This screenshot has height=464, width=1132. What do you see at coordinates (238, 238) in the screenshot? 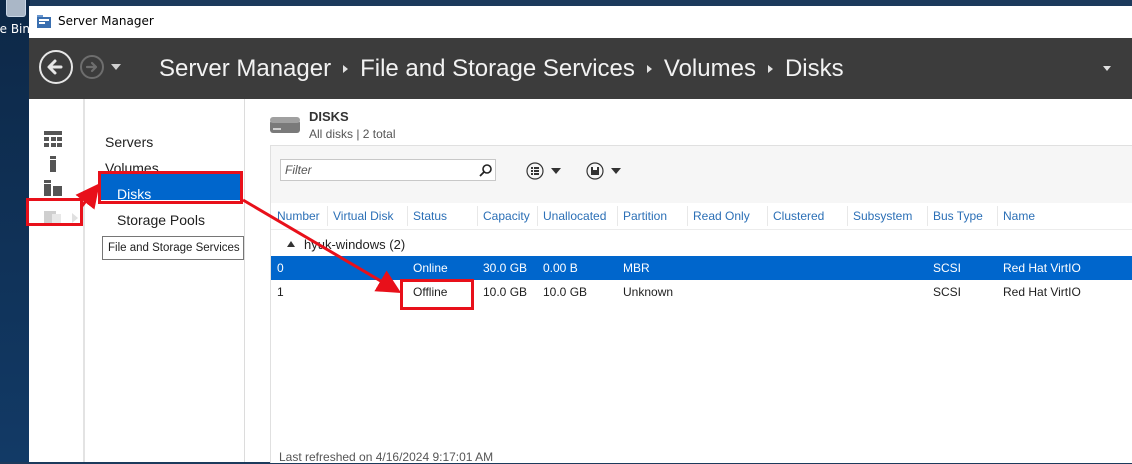
I see `annotation-arrows` at bounding box center [238, 238].